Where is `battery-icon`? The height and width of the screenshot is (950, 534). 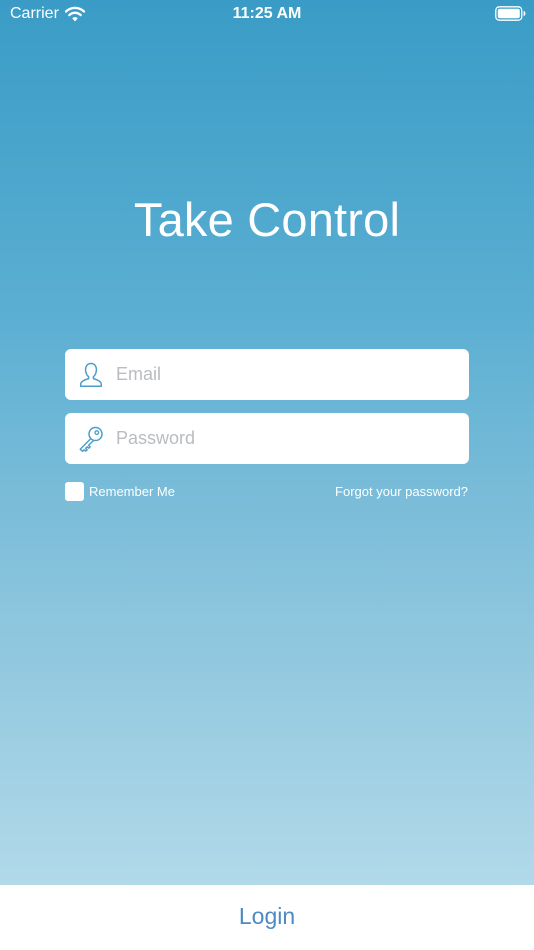
battery-icon is located at coordinates (510, 13).